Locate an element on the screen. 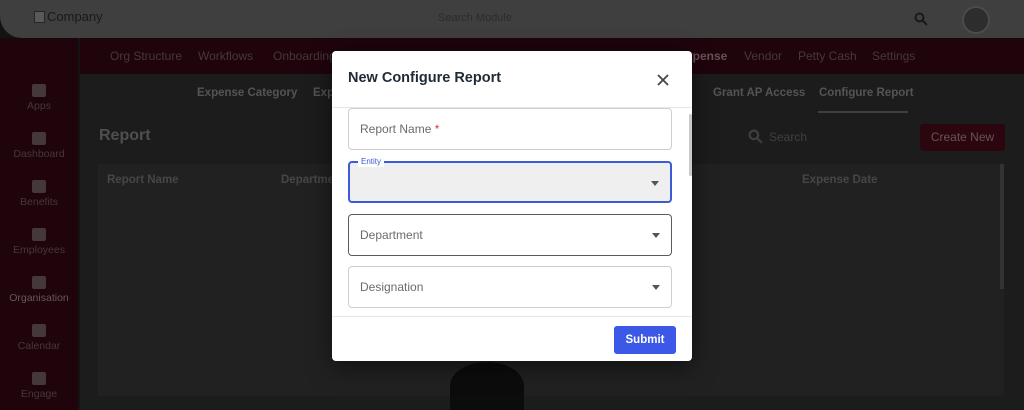  designation-placeholder: Designation is located at coordinates (392, 287).